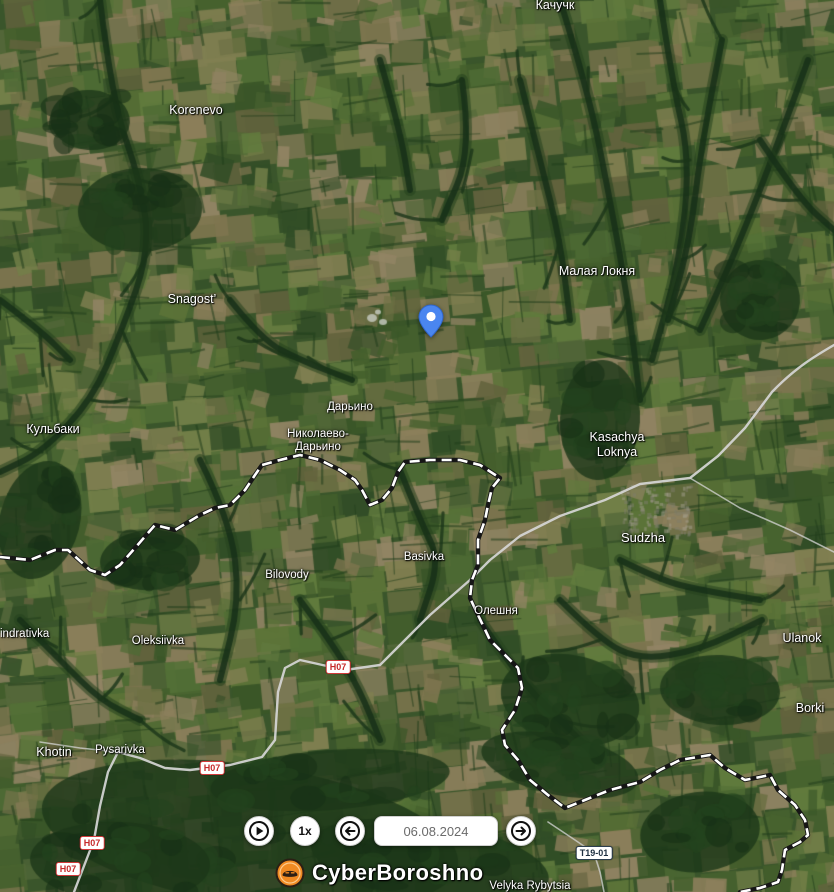  Describe the element at coordinates (617, 437) in the screenshot. I see `place-label-line: Kasachya` at that location.